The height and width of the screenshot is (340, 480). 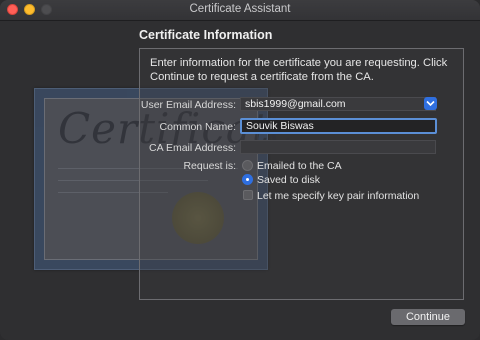 What do you see at coordinates (428, 317) in the screenshot?
I see `continue-button: Continue` at bounding box center [428, 317].